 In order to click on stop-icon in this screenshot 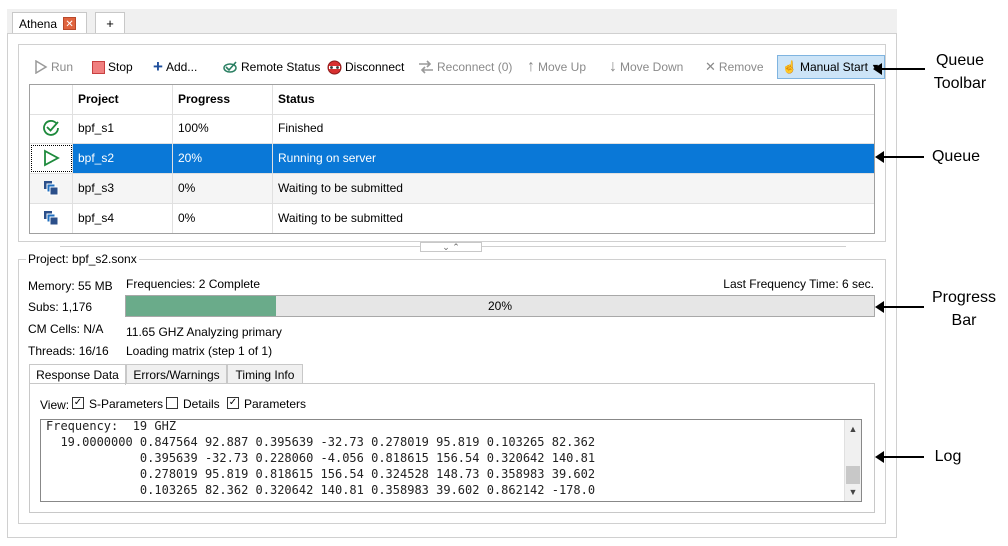, I will do `click(98, 67)`.